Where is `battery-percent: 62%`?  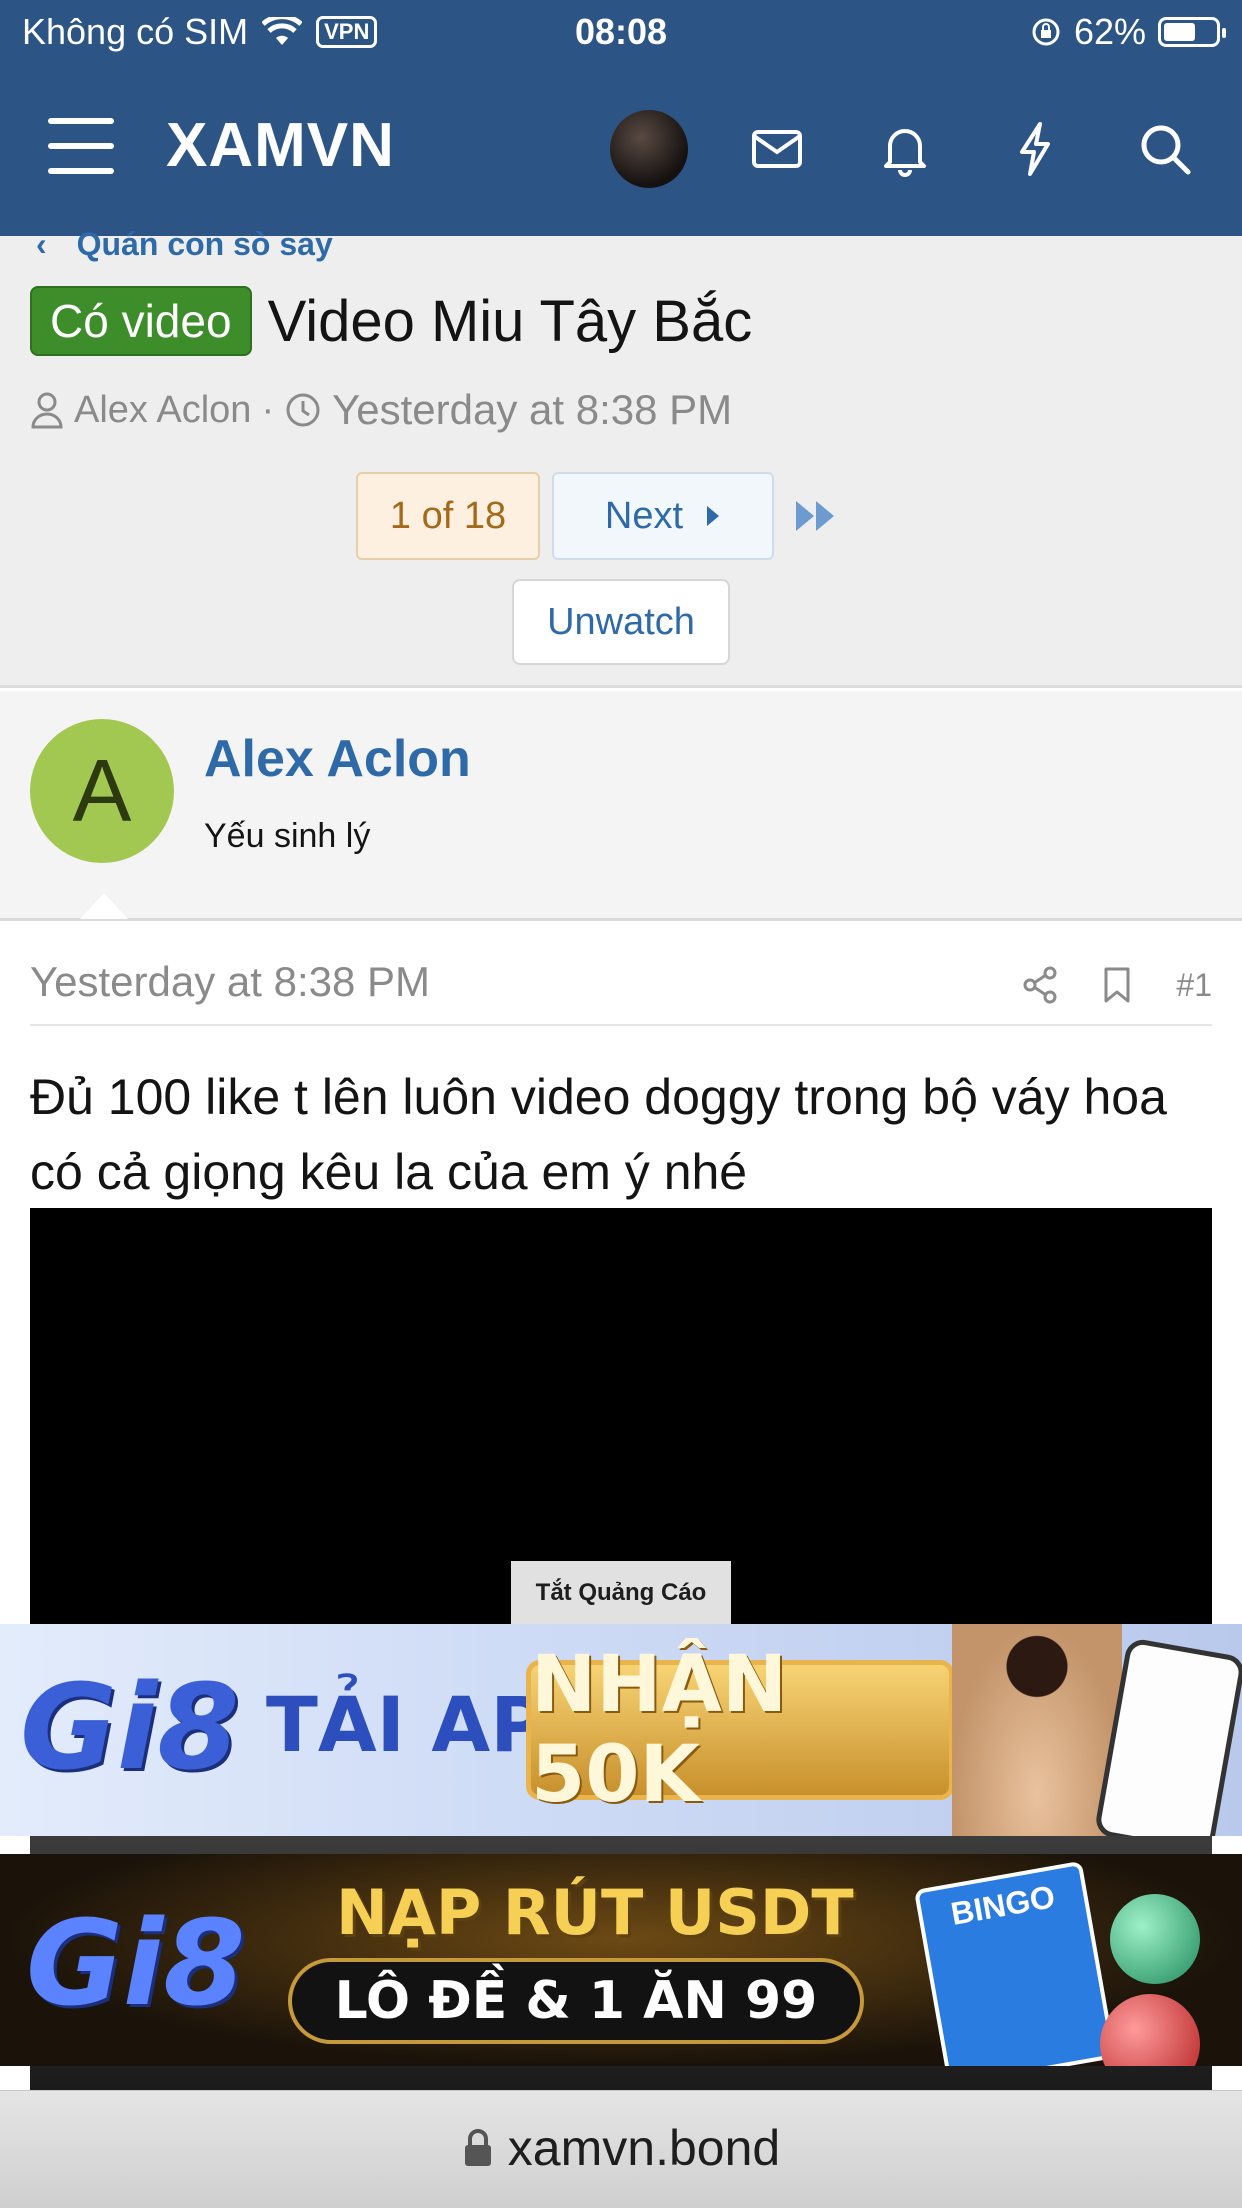
battery-percent: 62% is located at coordinates (1109, 31).